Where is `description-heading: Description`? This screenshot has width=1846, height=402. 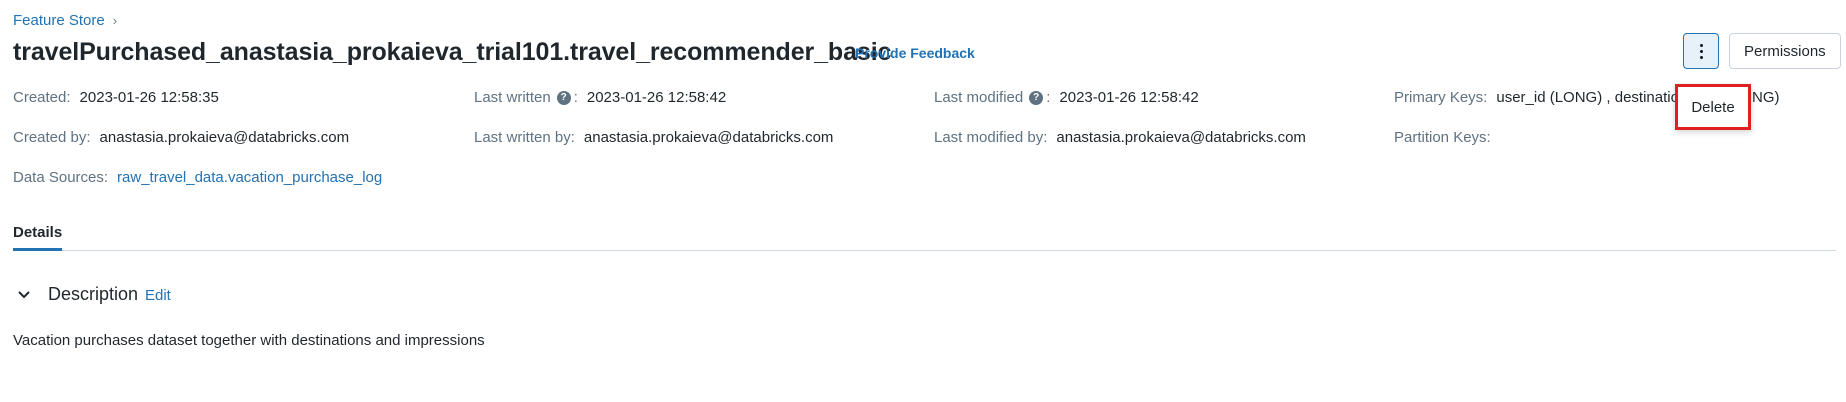 description-heading: Description is located at coordinates (93, 294).